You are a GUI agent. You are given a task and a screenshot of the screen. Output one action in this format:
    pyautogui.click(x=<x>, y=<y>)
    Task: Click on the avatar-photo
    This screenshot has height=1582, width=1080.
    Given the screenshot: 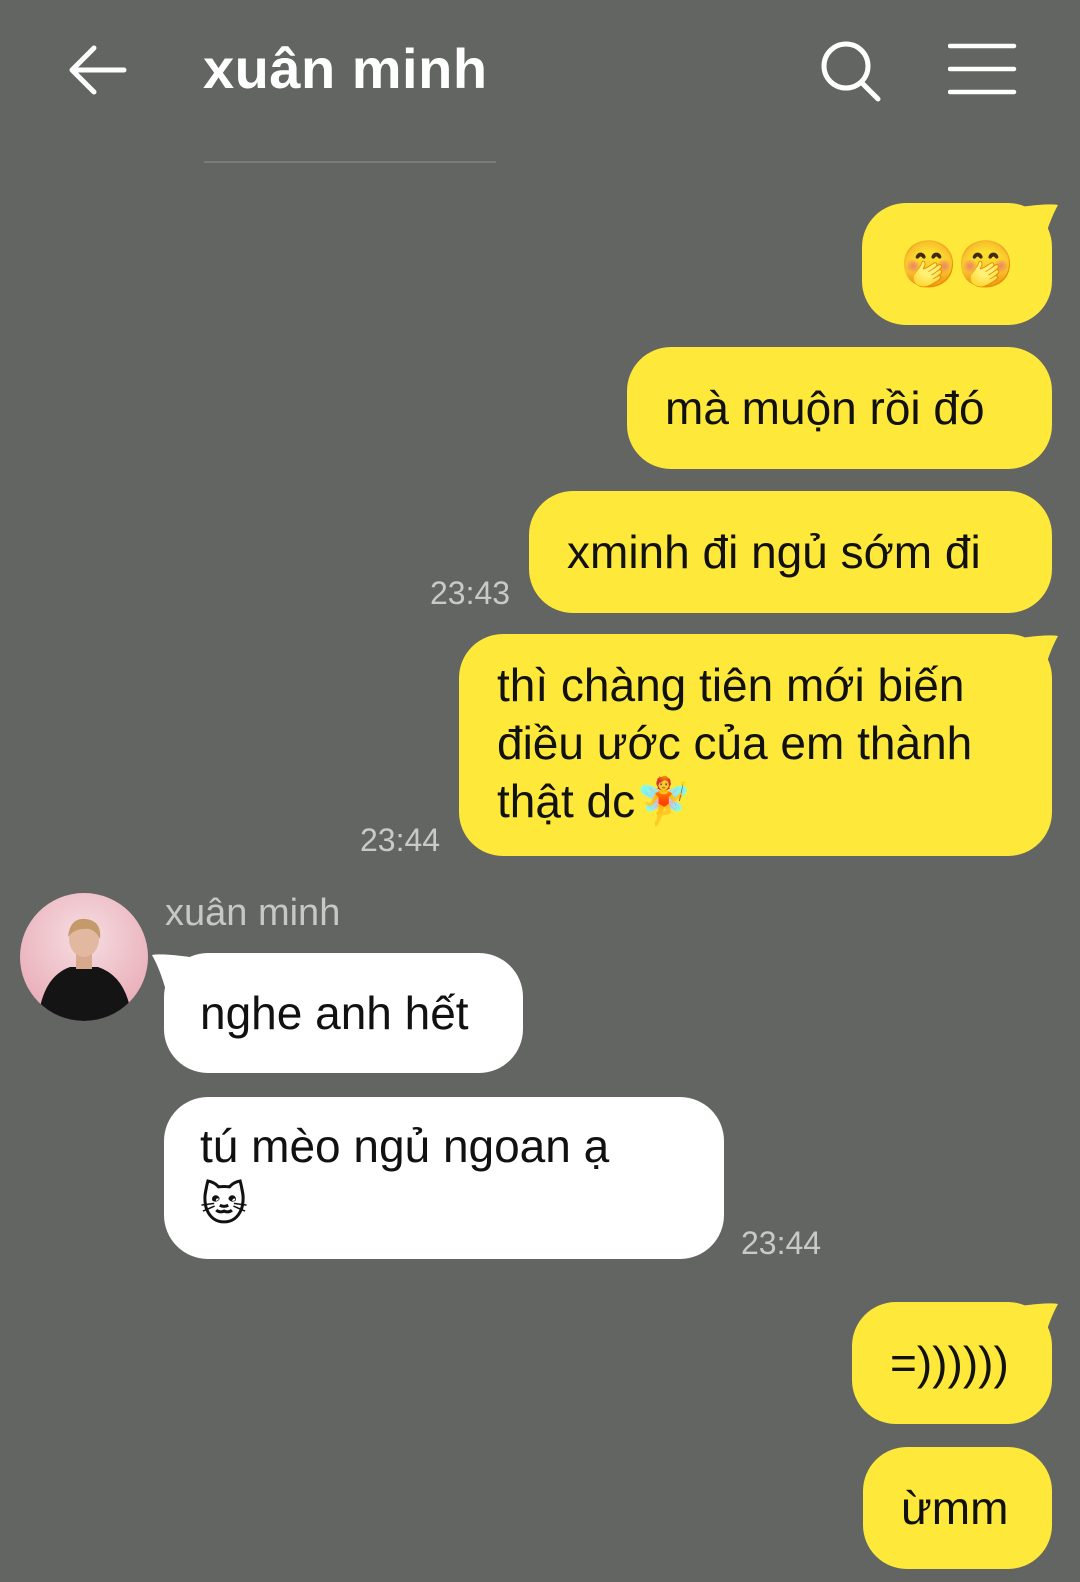 What is the action you would take?
    pyautogui.click(x=84, y=957)
    